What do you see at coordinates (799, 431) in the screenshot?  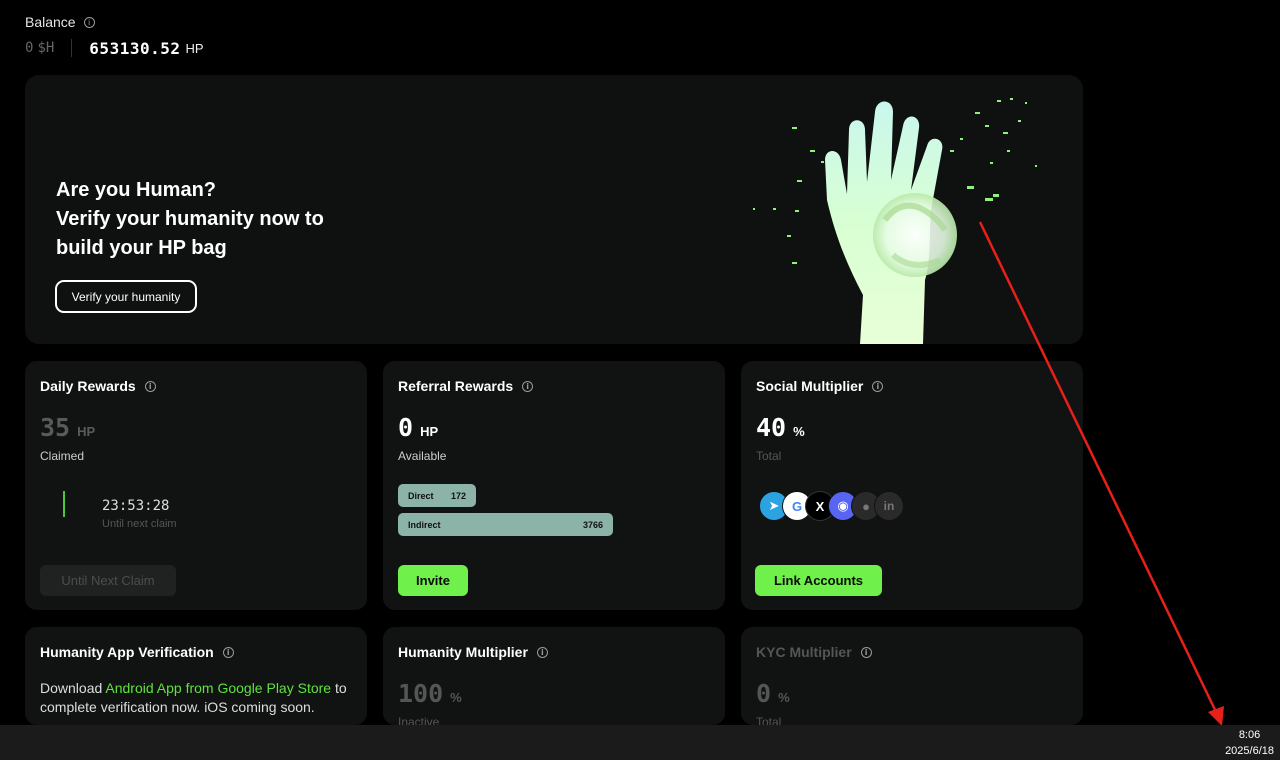 I see `social-multiplier-unit: %` at bounding box center [799, 431].